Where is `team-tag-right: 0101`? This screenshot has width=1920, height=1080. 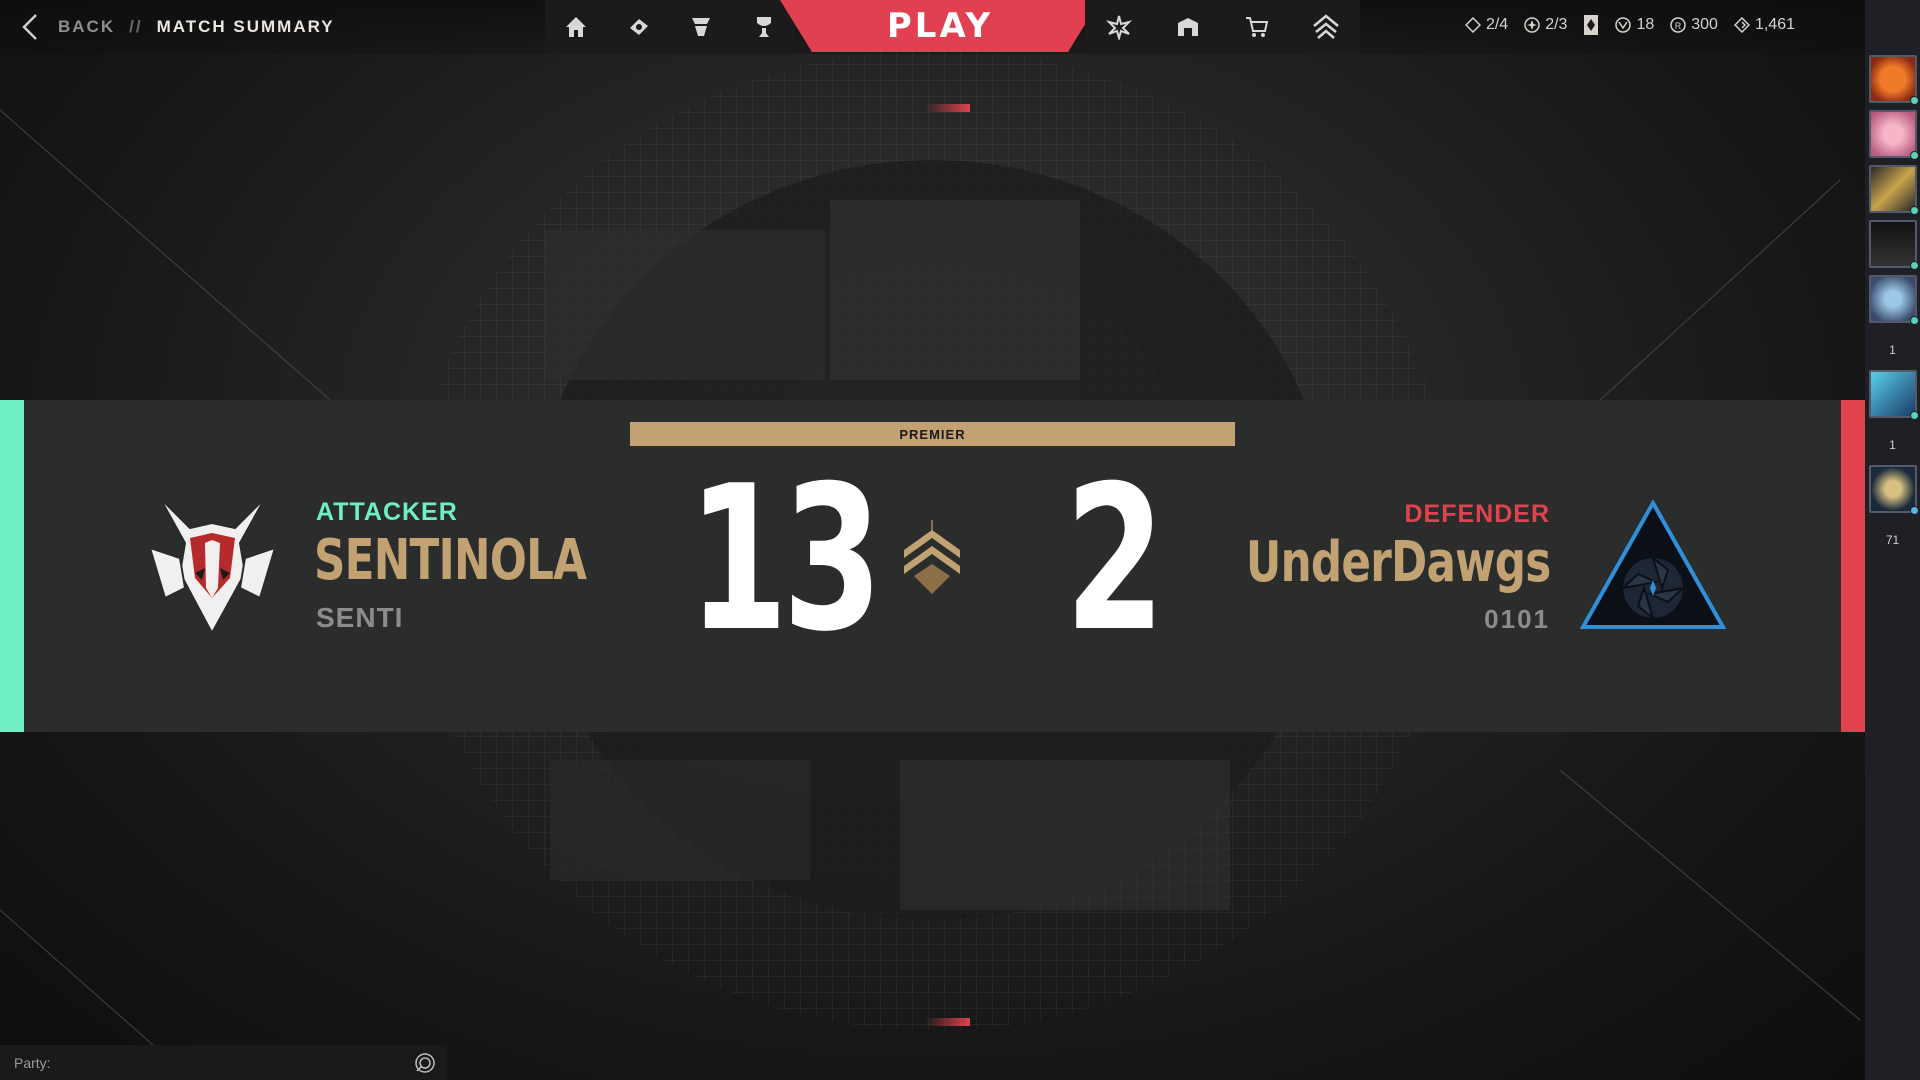
team-tag-right: 0101 is located at coordinates (1517, 619).